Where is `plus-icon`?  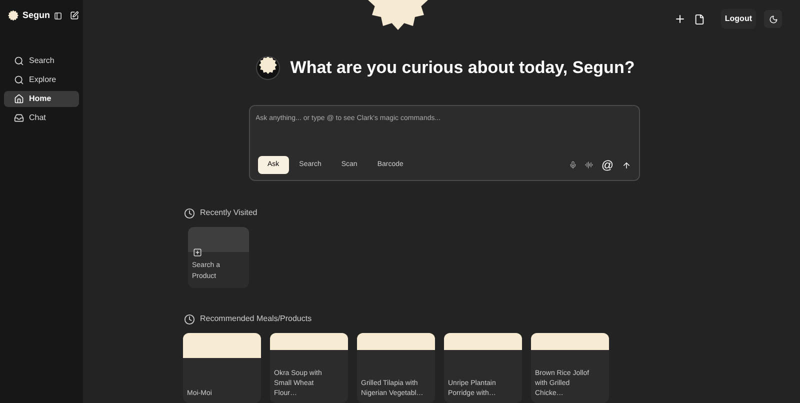 plus-icon is located at coordinates (680, 19).